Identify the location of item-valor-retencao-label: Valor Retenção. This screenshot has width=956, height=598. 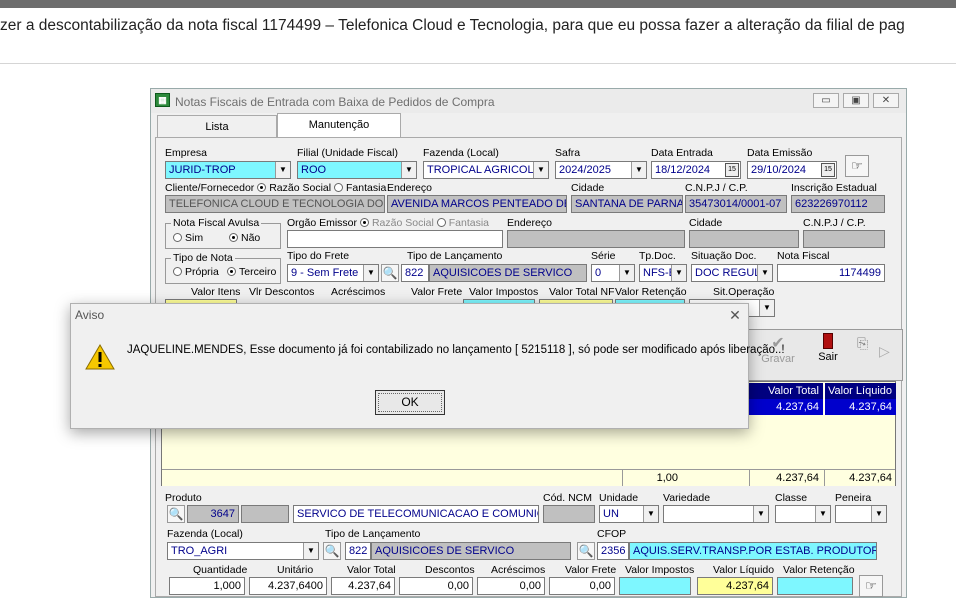
(819, 570).